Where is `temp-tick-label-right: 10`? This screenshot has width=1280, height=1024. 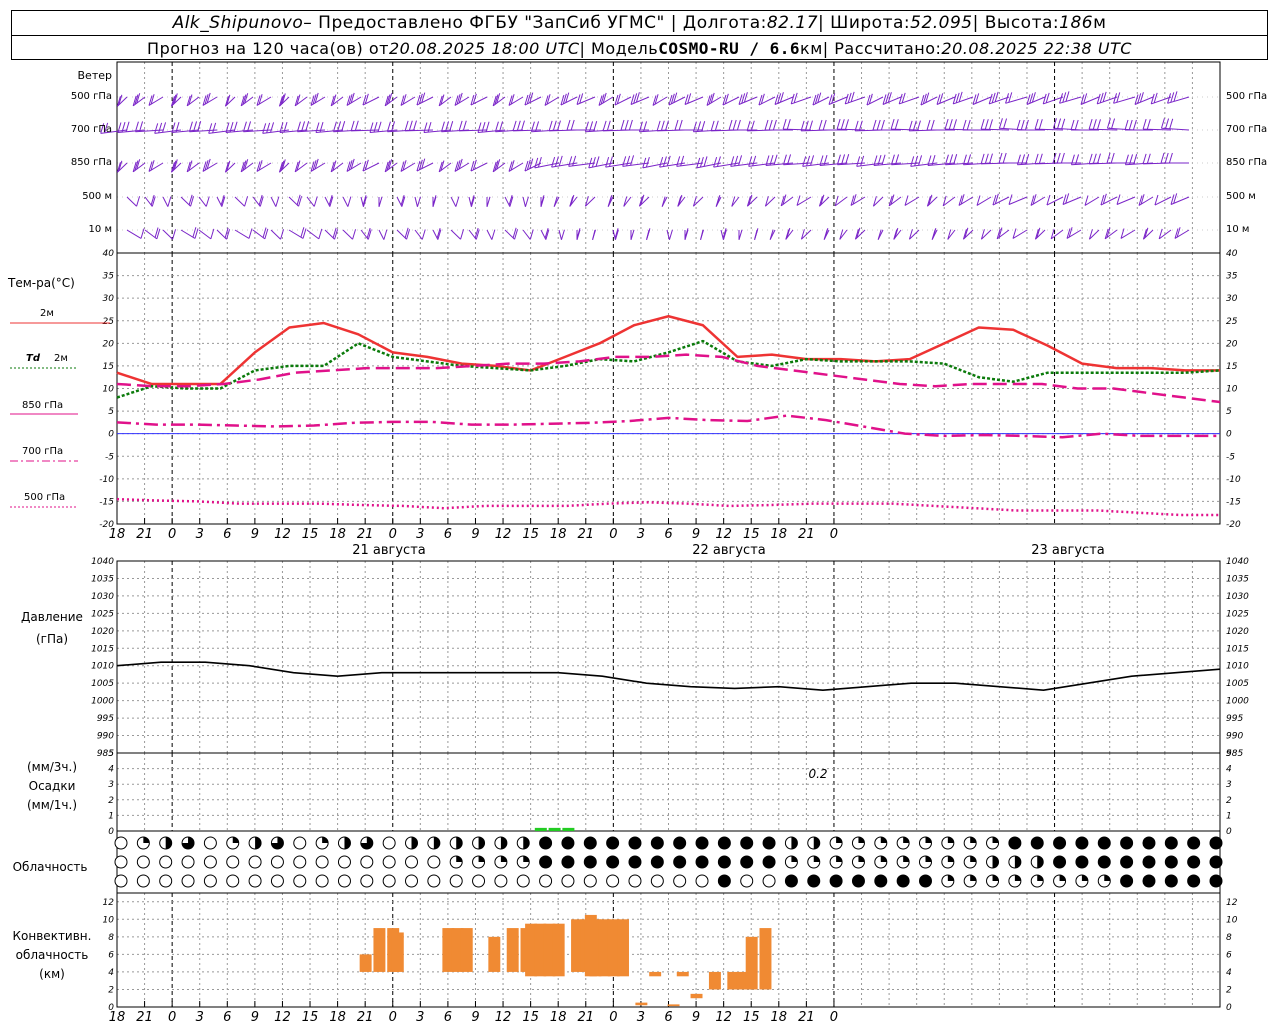 temp-tick-label-right: 10 is located at coordinates (1232, 390).